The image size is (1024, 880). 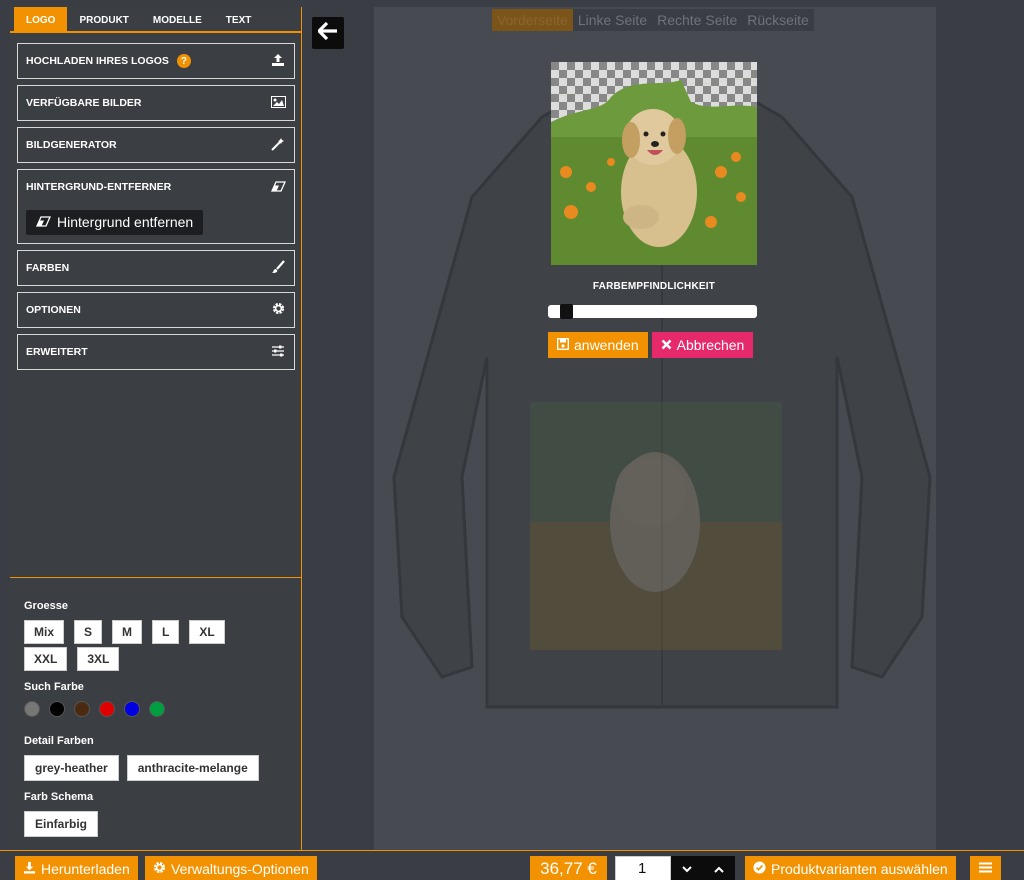 I want to click on section-images-label: VERFÜGBARE BILDER, so click(x=84, y=103).